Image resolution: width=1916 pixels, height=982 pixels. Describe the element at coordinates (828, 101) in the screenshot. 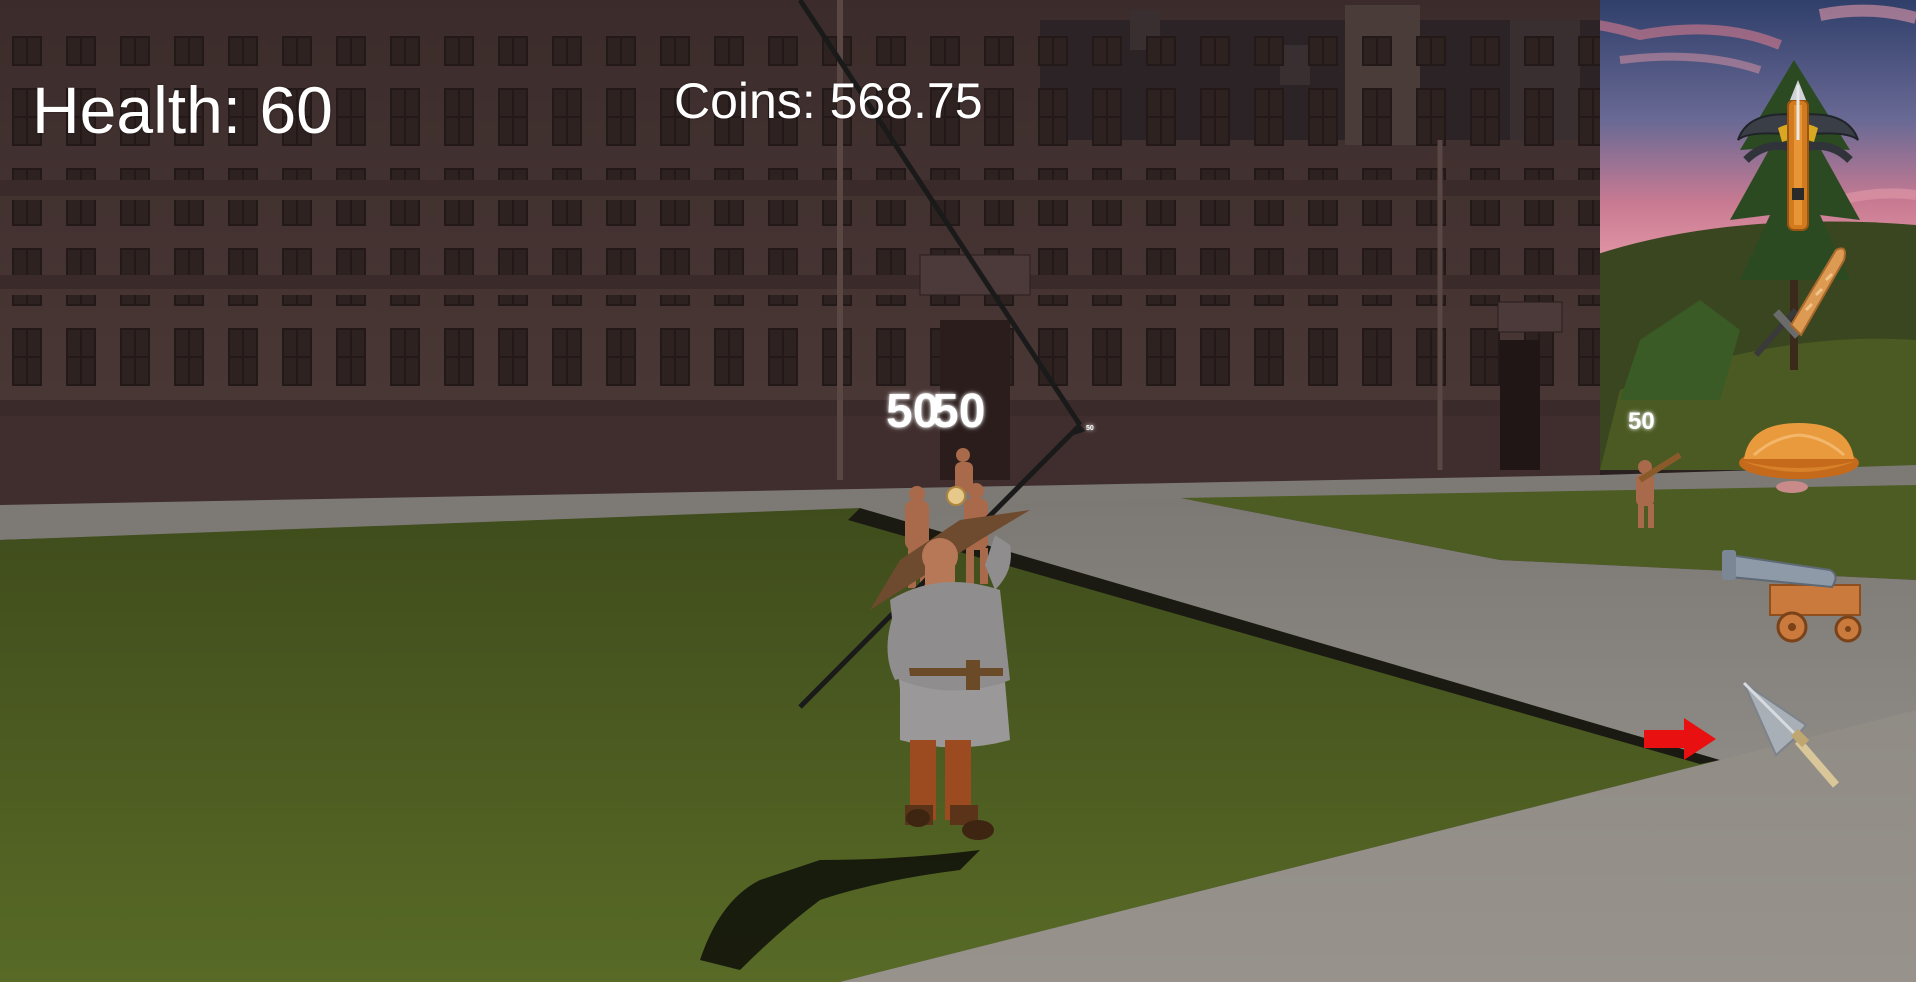

I see `coins-display: Coins: 568.75` at that location.